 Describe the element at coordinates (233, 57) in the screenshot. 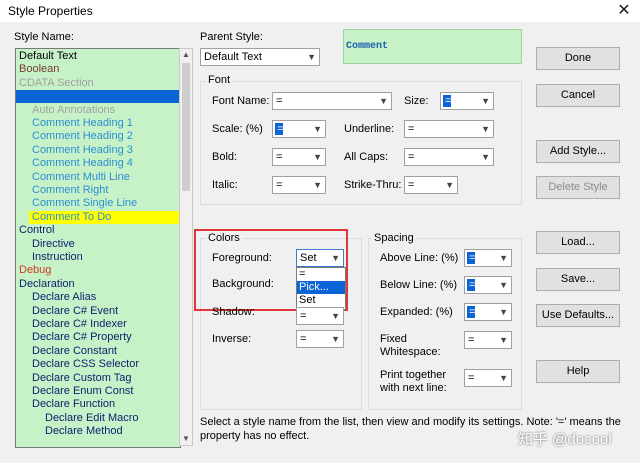

I see `parent-style-value: Default Text` at that location.